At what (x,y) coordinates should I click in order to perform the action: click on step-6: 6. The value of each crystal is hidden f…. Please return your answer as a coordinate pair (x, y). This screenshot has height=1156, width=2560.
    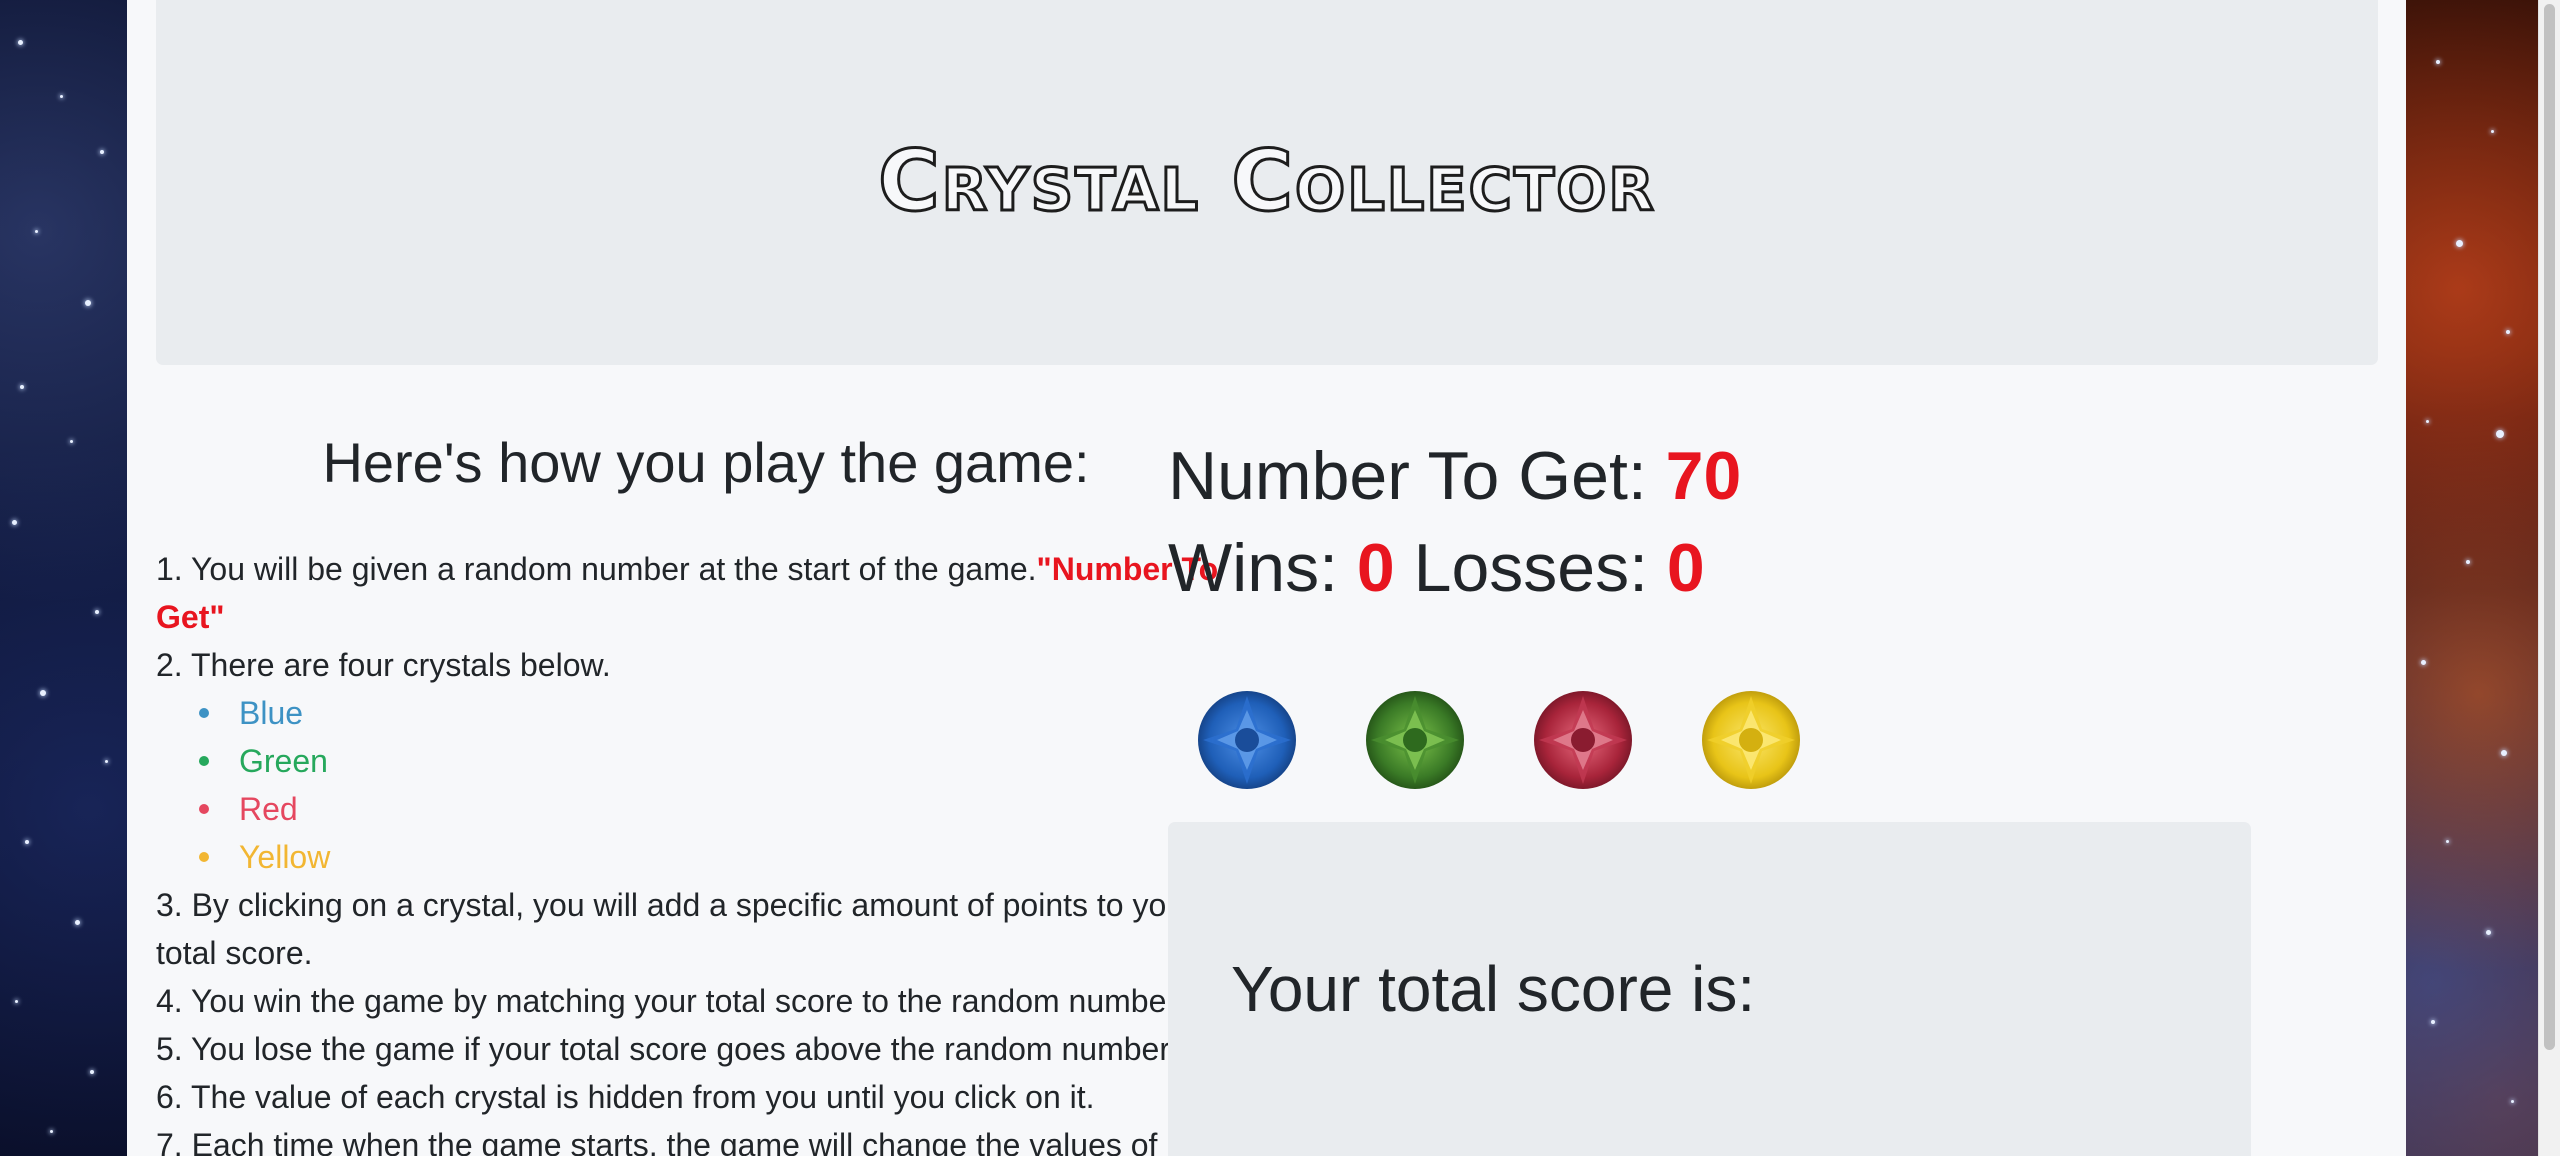
    Looking at the image, I should click on (625, 1097).